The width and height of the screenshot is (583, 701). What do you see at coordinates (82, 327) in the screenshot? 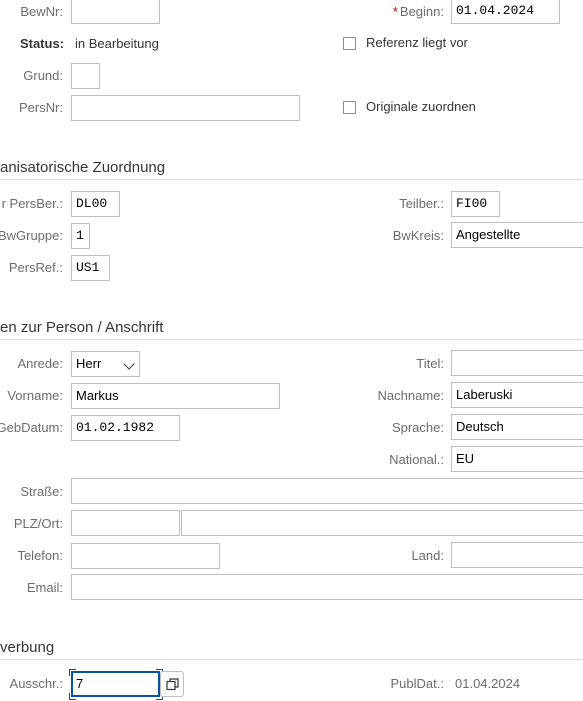
I see `person-section-title: en zur Person / Anschrift` at bounding box center [82, 327].